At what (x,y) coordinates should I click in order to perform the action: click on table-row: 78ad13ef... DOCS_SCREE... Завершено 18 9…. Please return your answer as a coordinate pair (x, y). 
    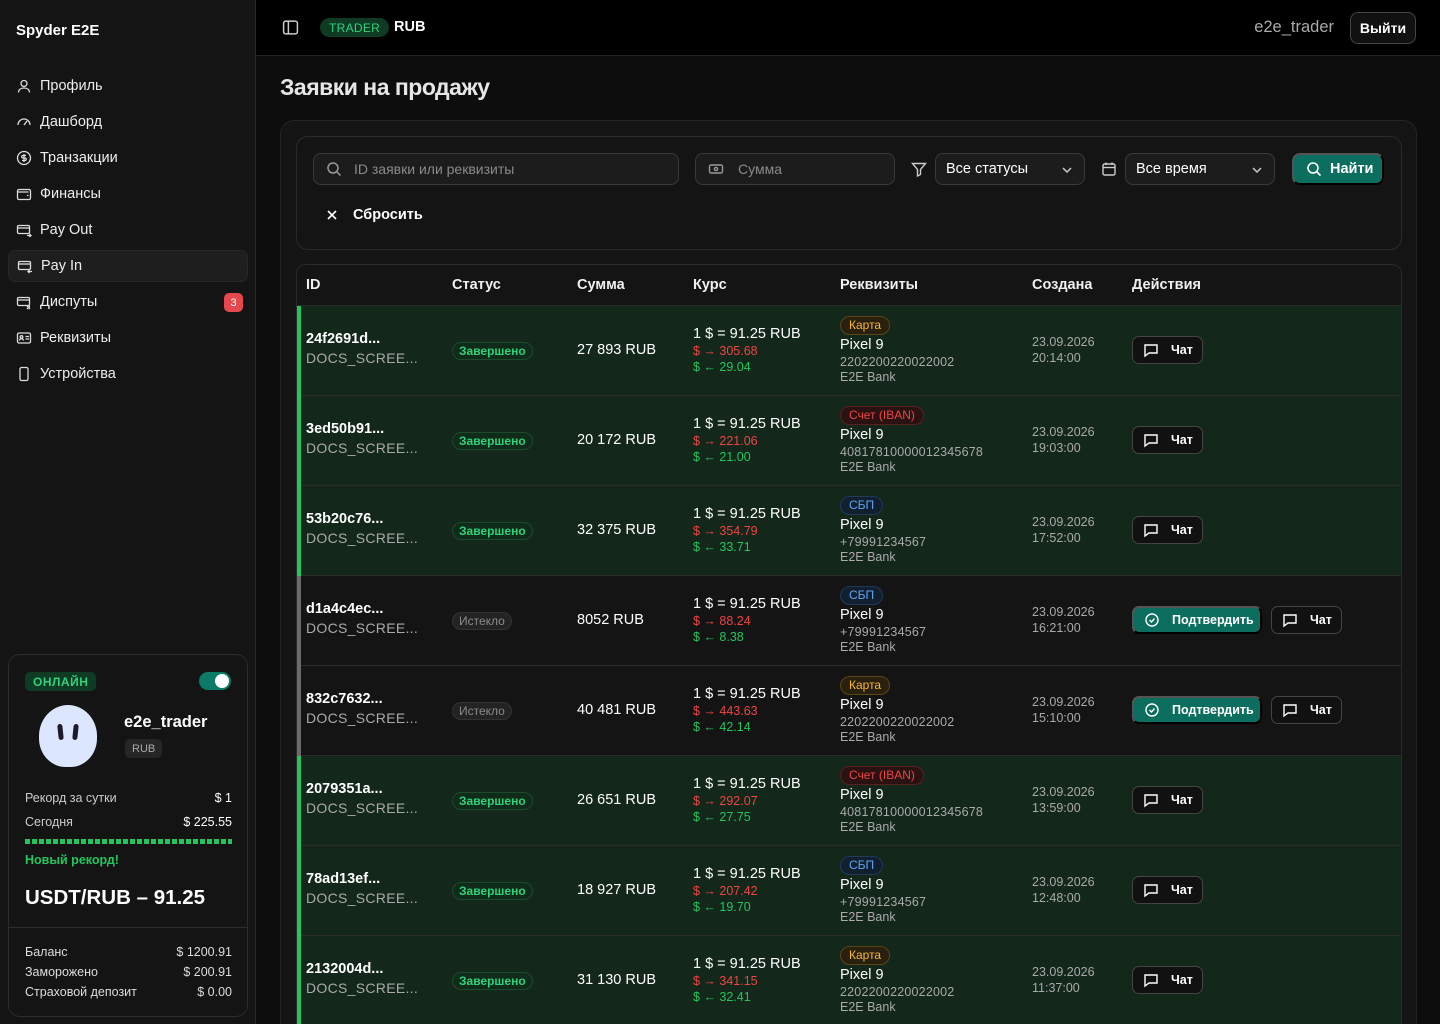
    Looking at the image, I should click on (849, 891).